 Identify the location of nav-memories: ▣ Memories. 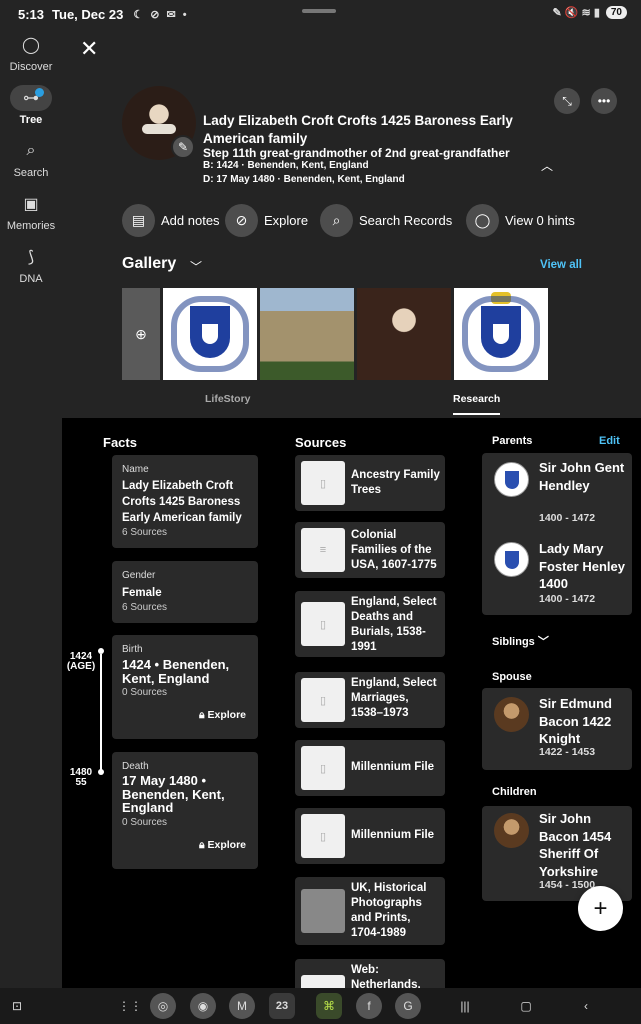
(31, 217).